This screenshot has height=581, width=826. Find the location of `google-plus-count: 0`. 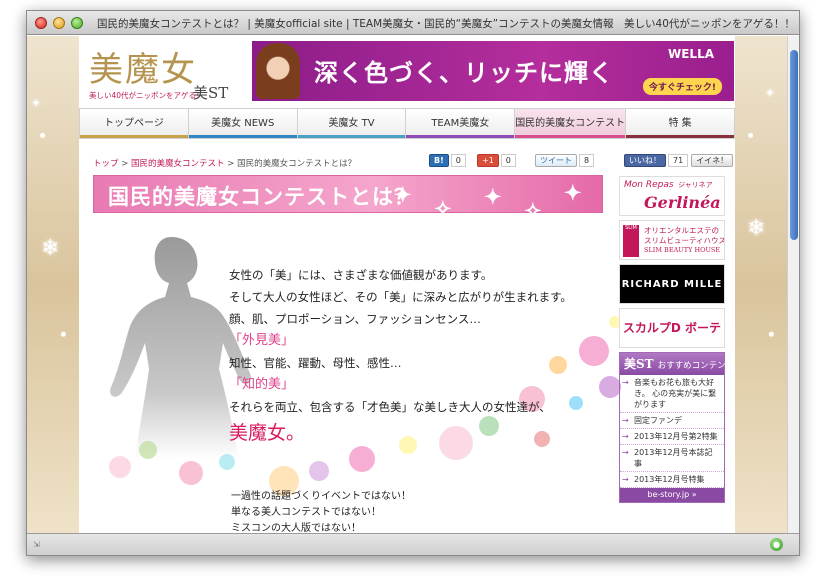

google-plus-count: 0 is located at coordinates (508, 160).